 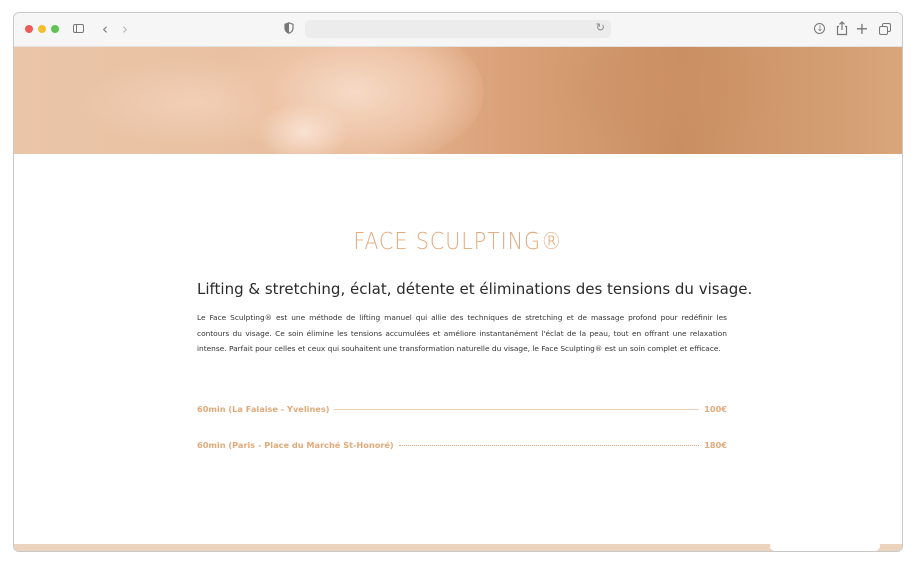 What do you see at coordinates (289, 29) in the screenshot?
I see `shield-icon` at bounding box center [289, 29].